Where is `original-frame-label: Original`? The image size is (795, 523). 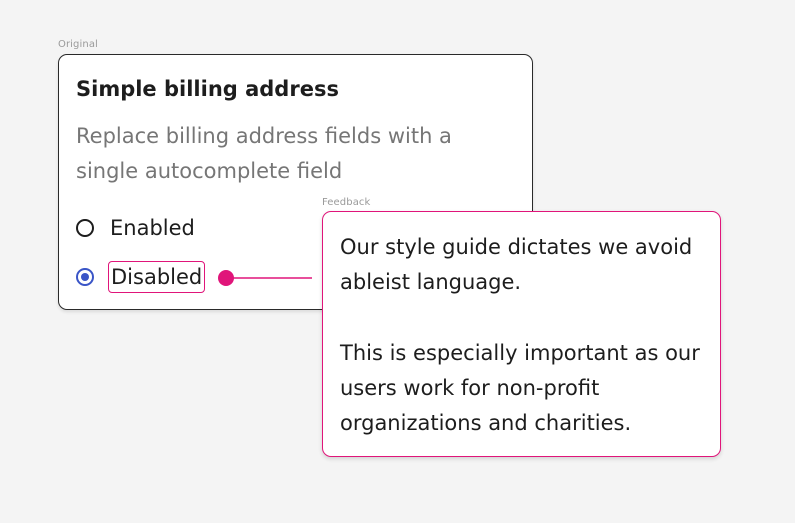 original-frame-label: Original is located at coordinates (78, 44).